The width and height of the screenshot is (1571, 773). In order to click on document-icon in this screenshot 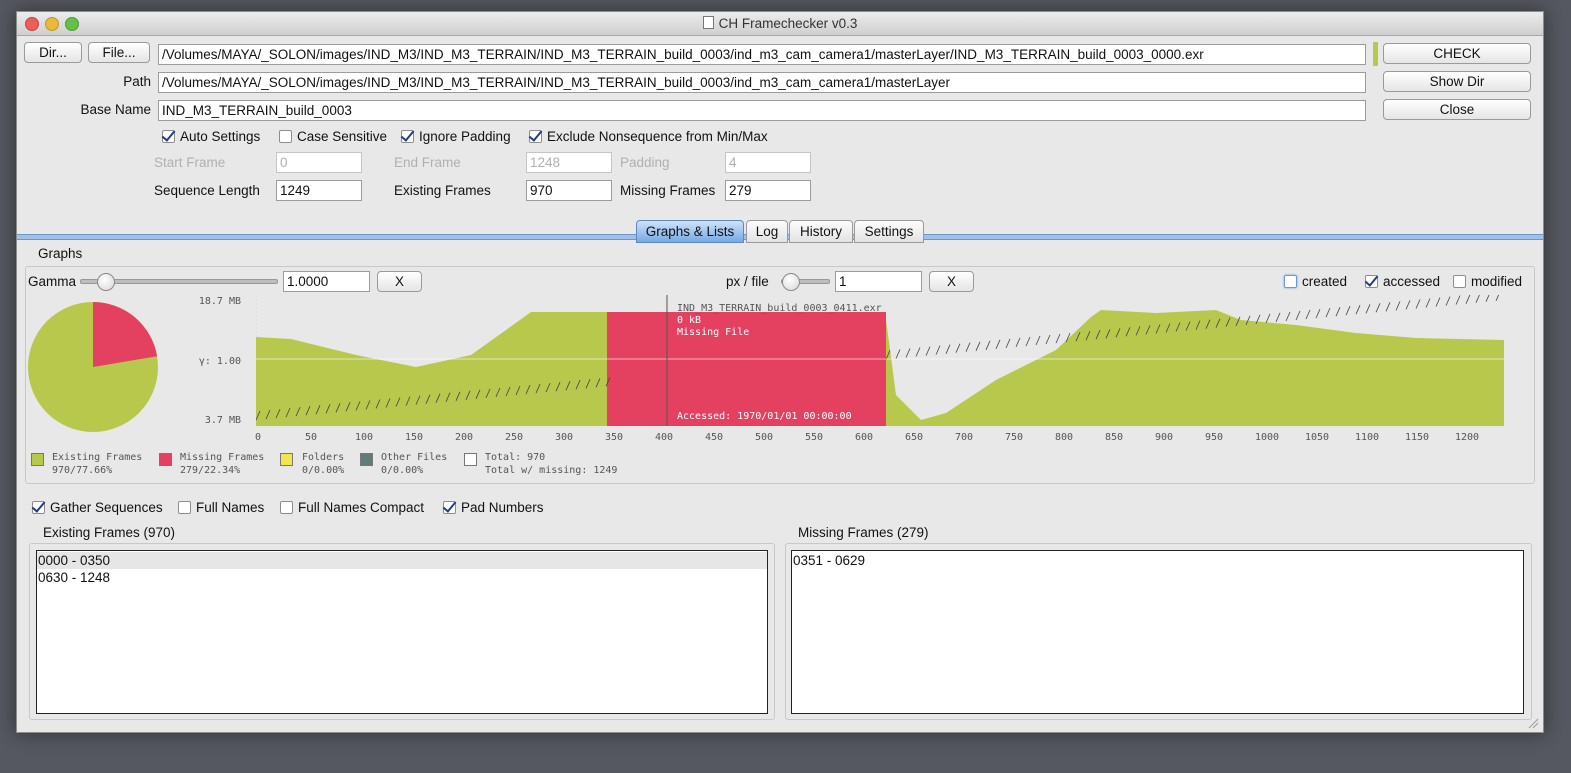, I will do `click(708, 22)`.